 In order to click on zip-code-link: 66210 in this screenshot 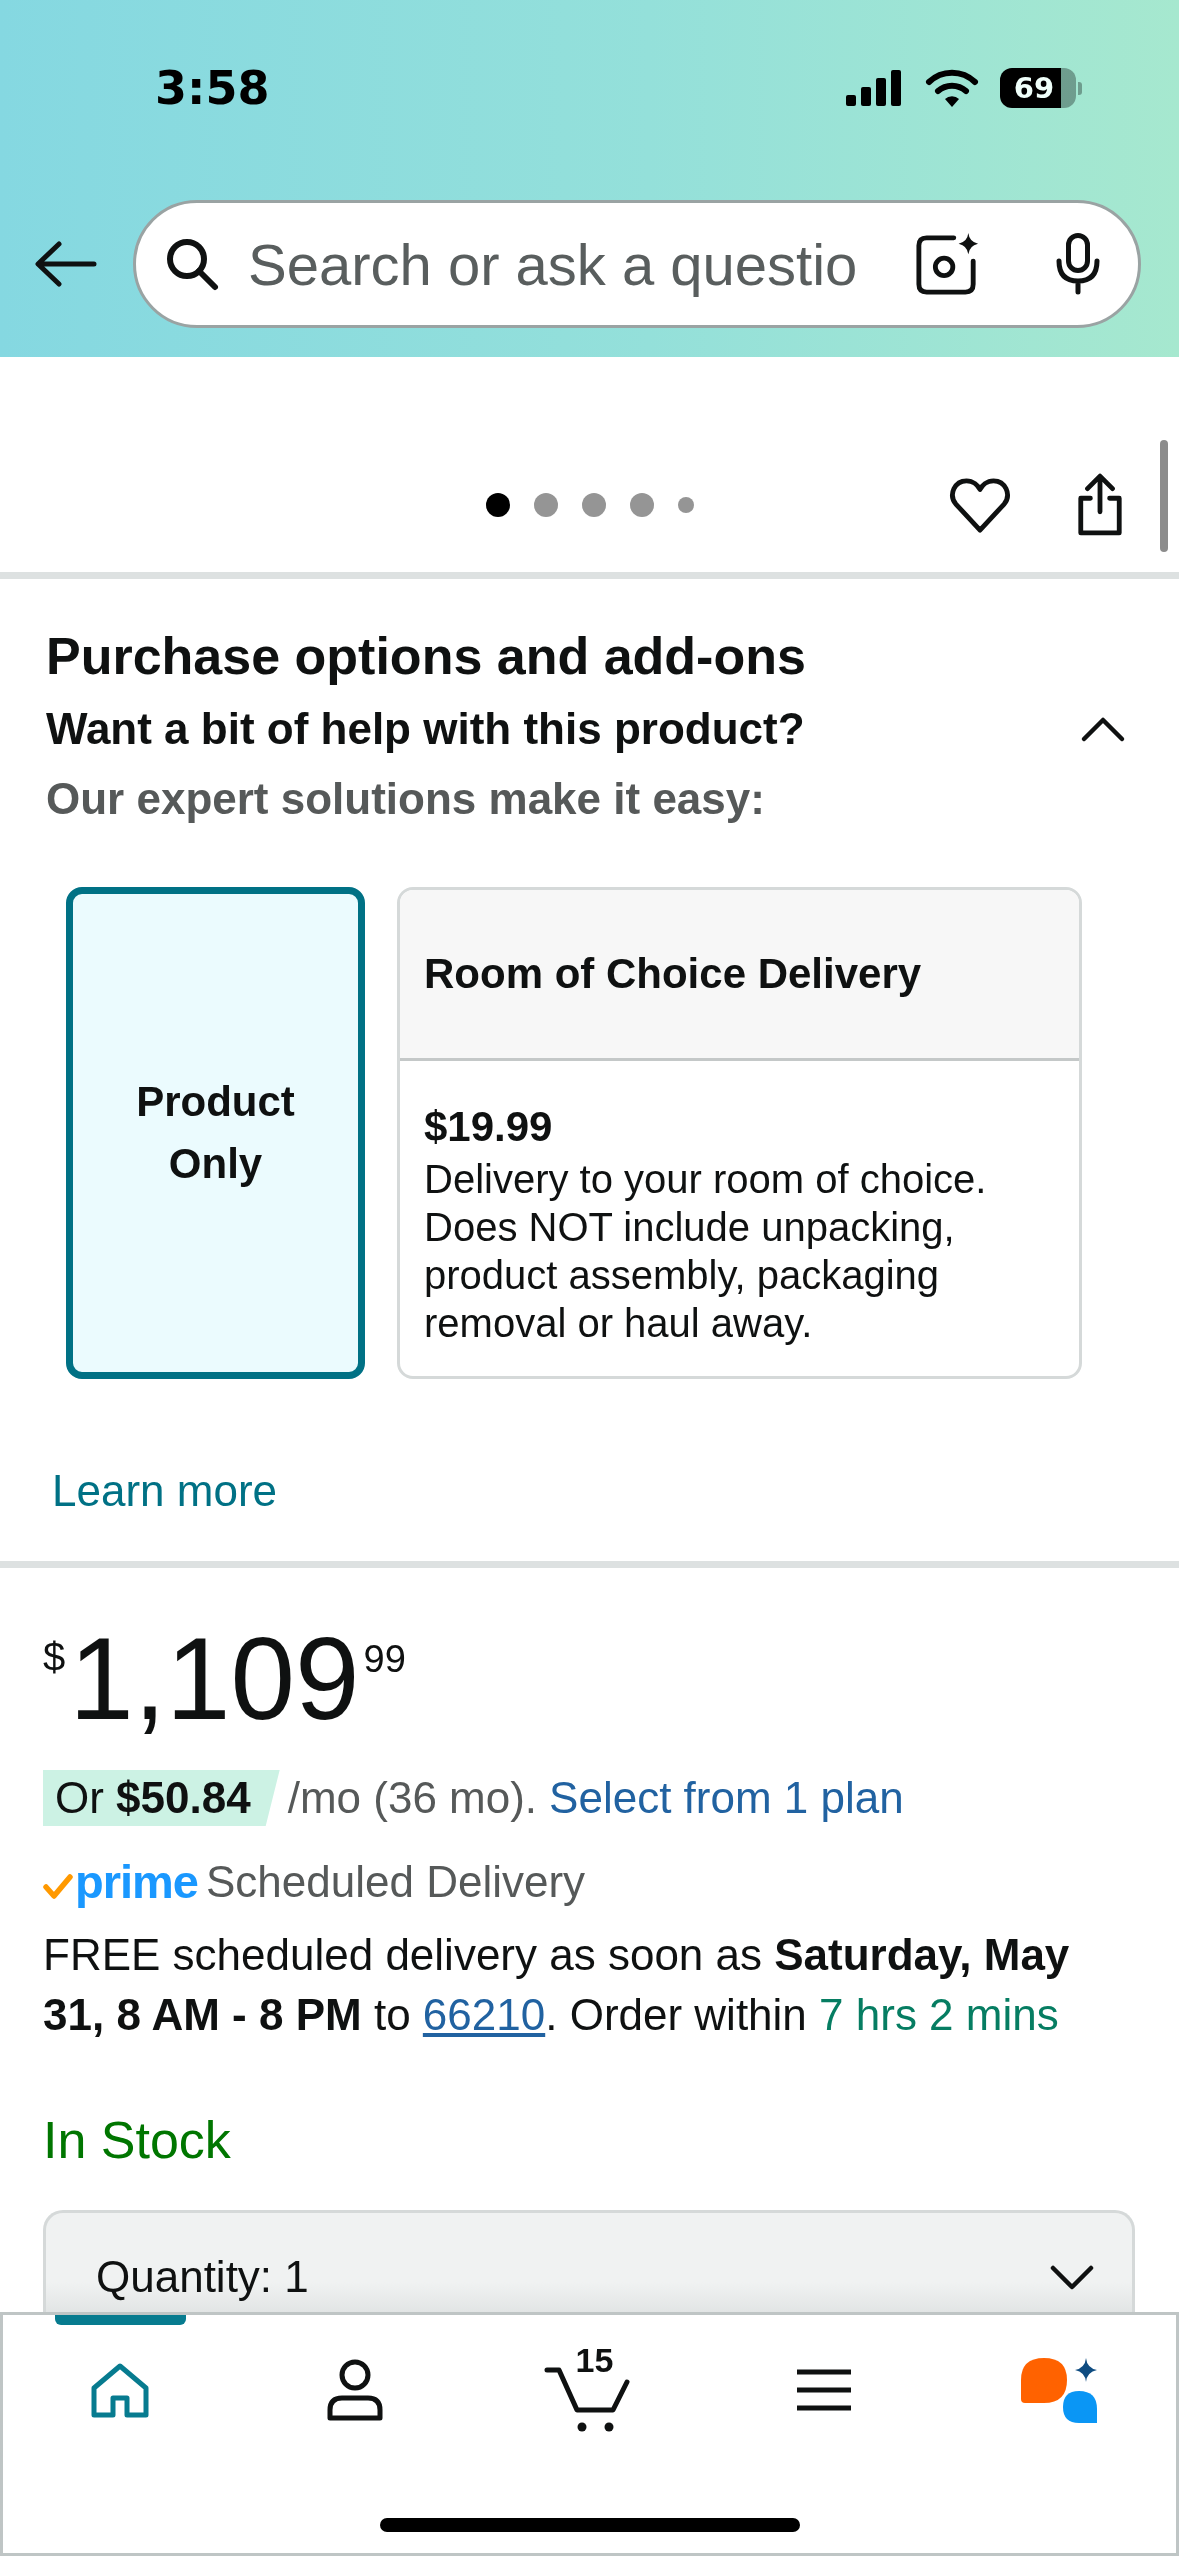, I will do `click(484, 2014)`.